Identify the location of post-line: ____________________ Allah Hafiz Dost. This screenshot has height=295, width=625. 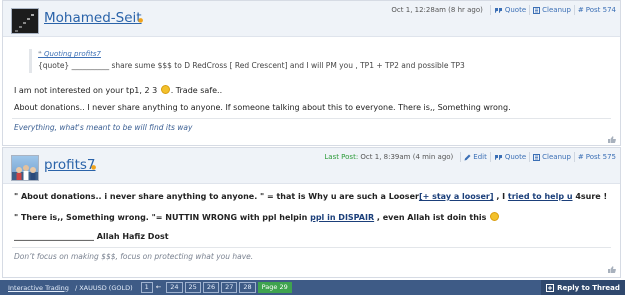
(91, 236).